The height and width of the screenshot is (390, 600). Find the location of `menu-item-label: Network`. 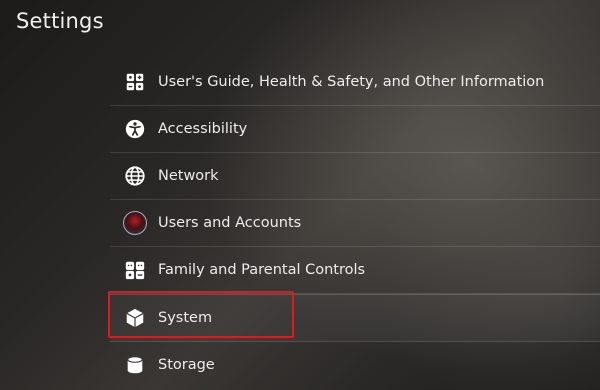

menu-item-label: Network is located at coordinates (188, 176).